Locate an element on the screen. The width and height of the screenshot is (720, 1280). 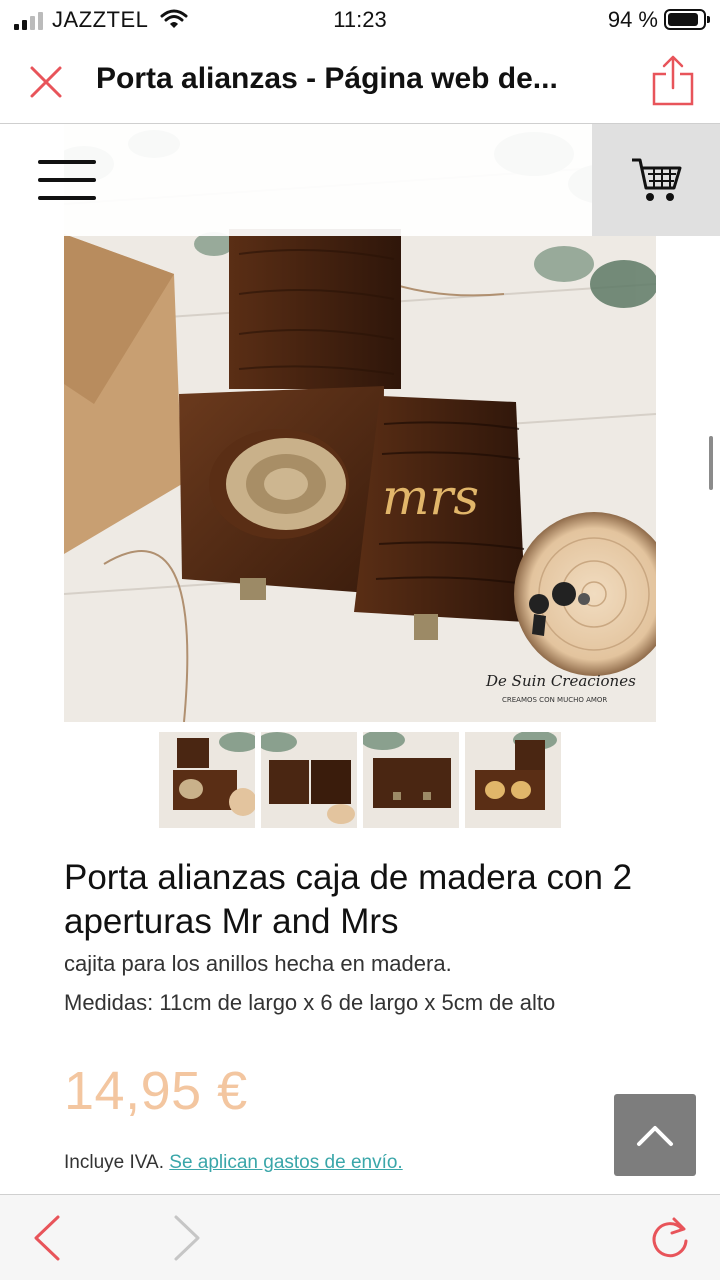
tax-info: Incluye IVA. Se aplican gastos de envío. is located at coordinates (233, 1163).